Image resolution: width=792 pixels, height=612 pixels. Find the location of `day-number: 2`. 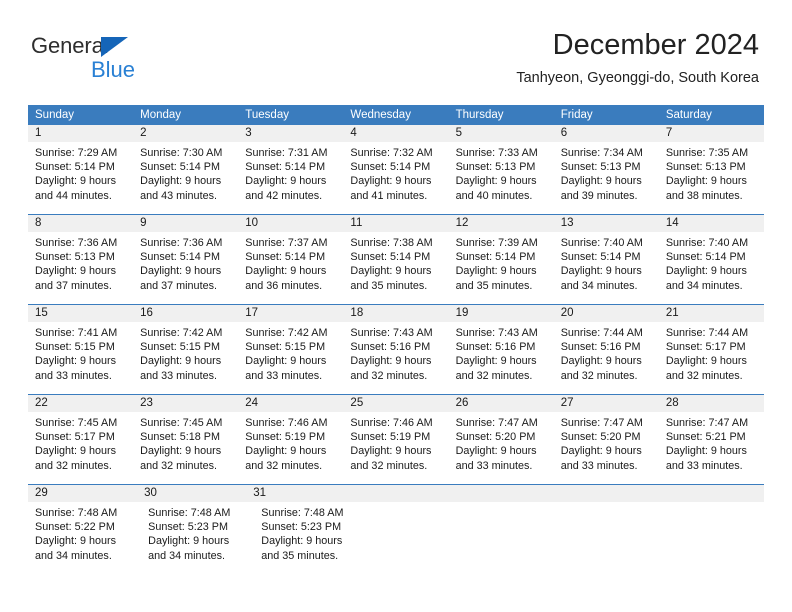

day-number: 2 is located at coordinates (185, 133).